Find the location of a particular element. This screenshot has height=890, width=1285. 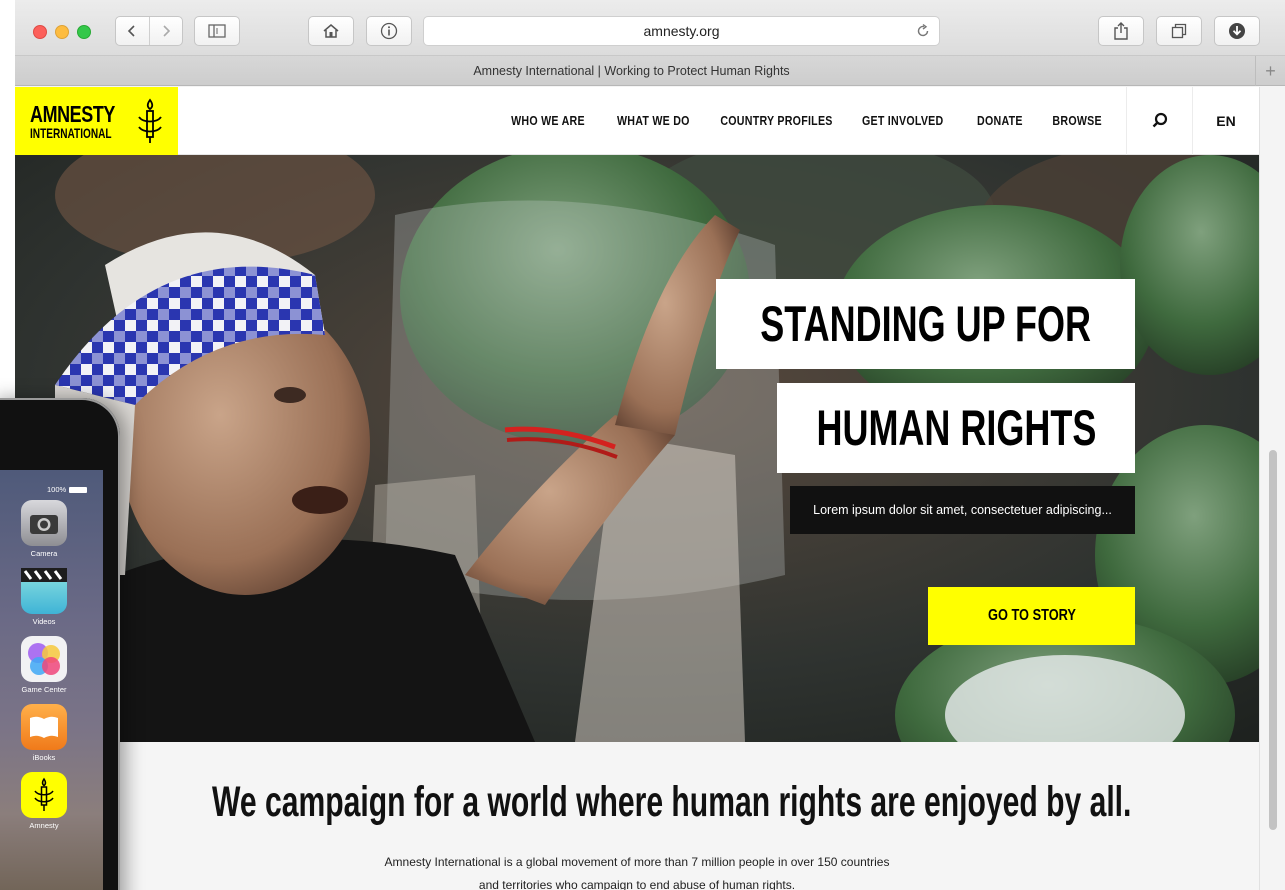

search-icon is located at coordinates (1159, 120).